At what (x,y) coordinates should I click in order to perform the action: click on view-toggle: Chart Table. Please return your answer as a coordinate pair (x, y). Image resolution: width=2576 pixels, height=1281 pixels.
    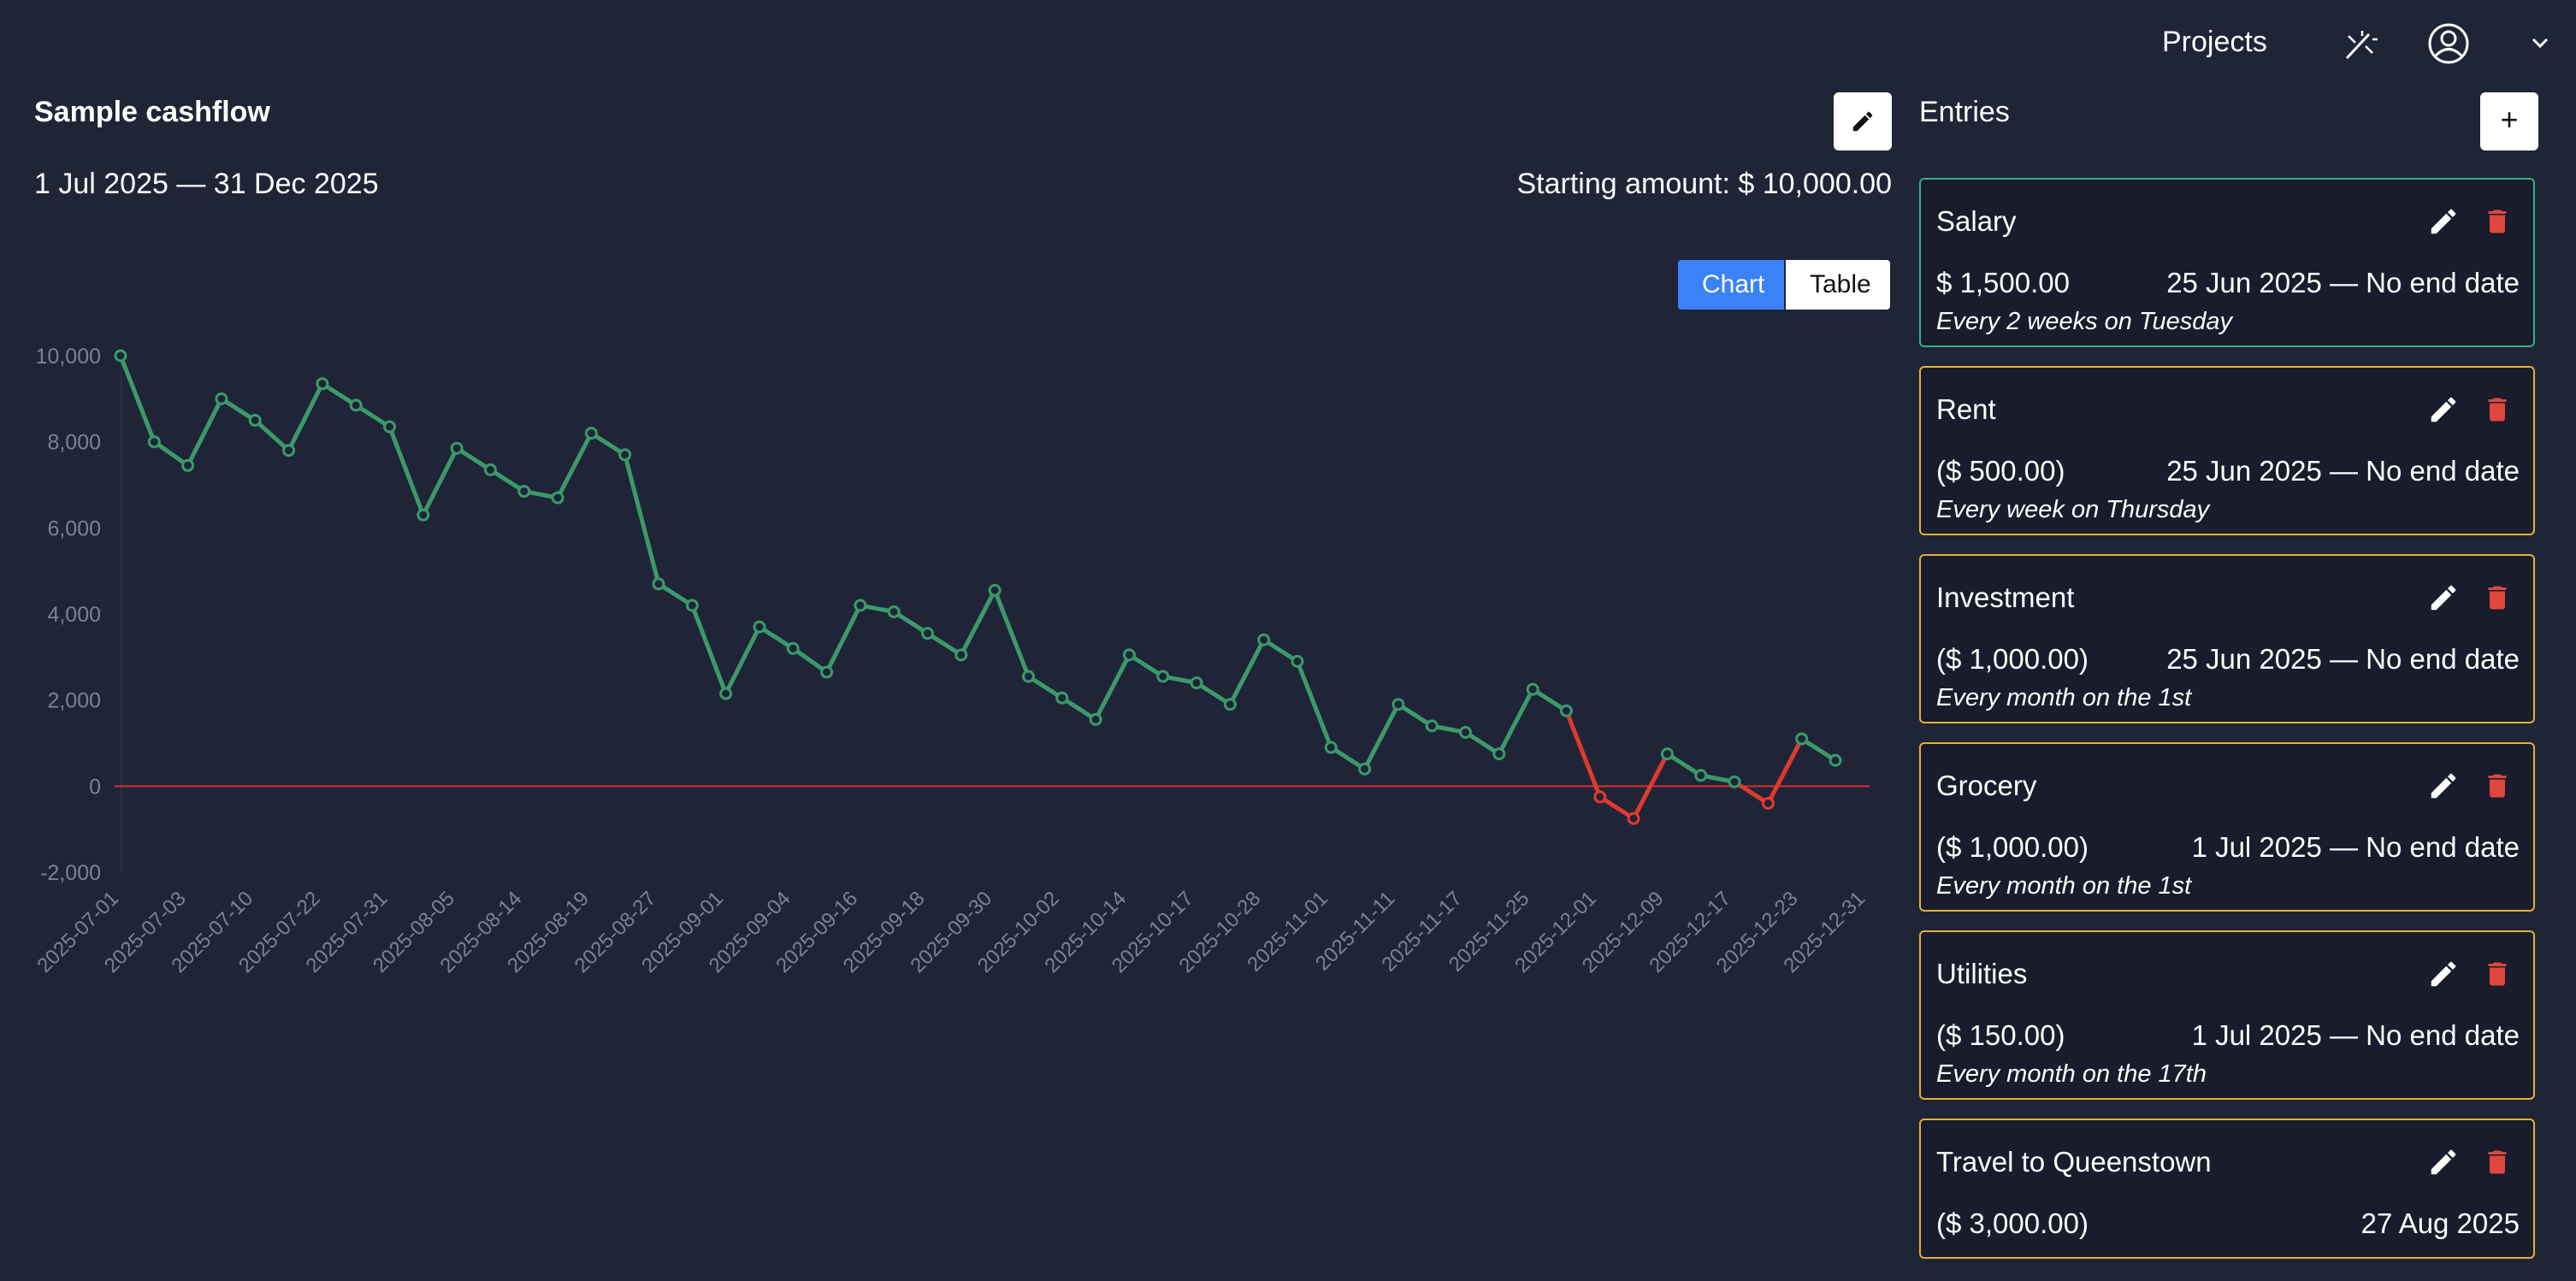
    Looking at the image, I should click on (1784, 285).